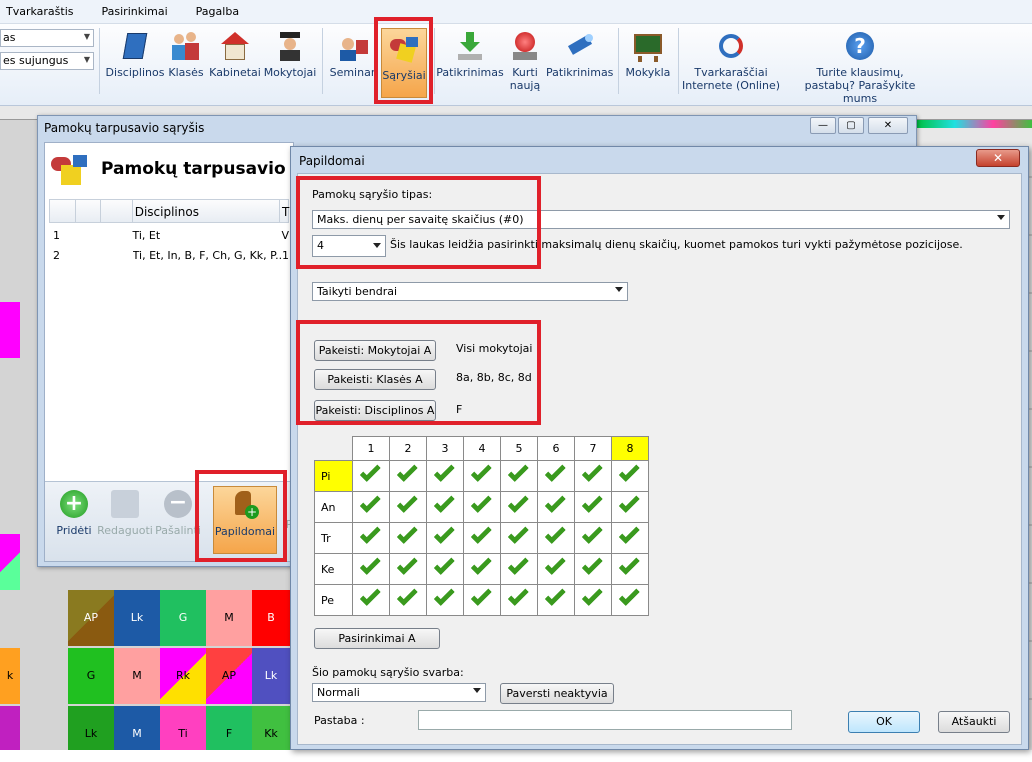 Image resolution: width=1032 pixels, height=762 pixels. Describe the element at coordinates (470, 63) in the screenshot. I see `patikrinimas-button: Patikrinimas` at that location.